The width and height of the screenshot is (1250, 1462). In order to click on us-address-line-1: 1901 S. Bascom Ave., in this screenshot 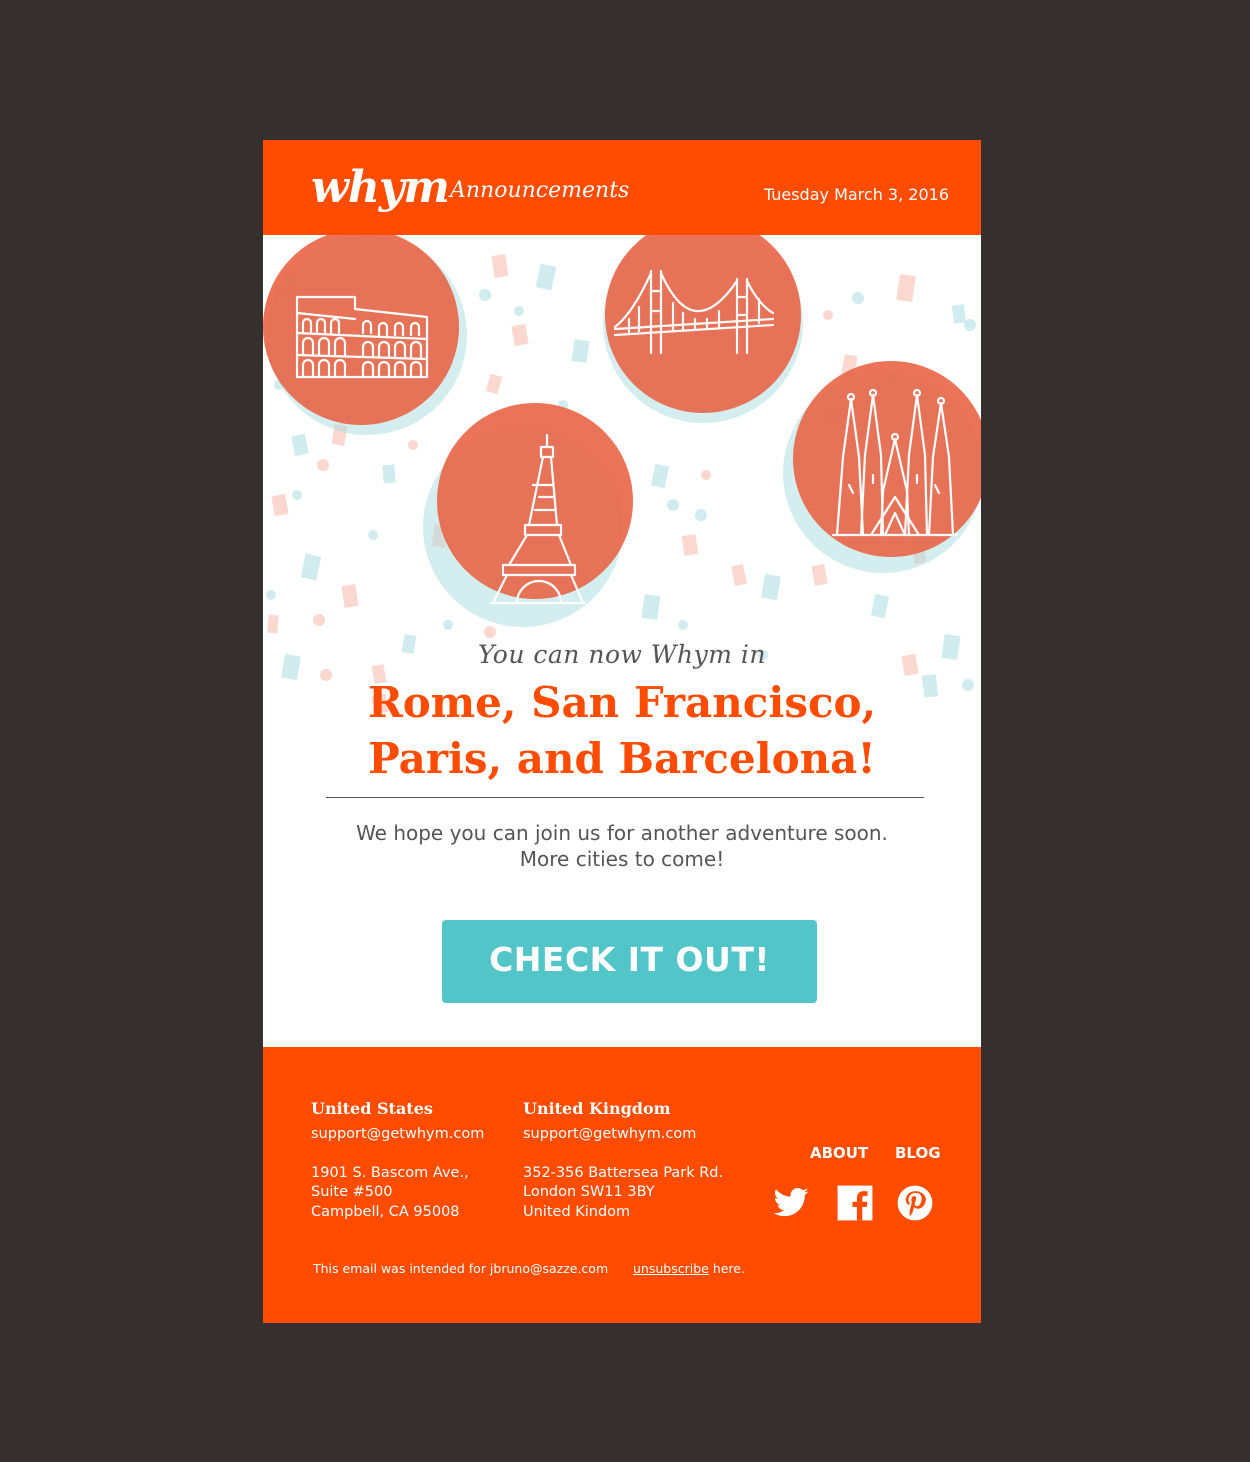, I will do `click(390, 1172)`.